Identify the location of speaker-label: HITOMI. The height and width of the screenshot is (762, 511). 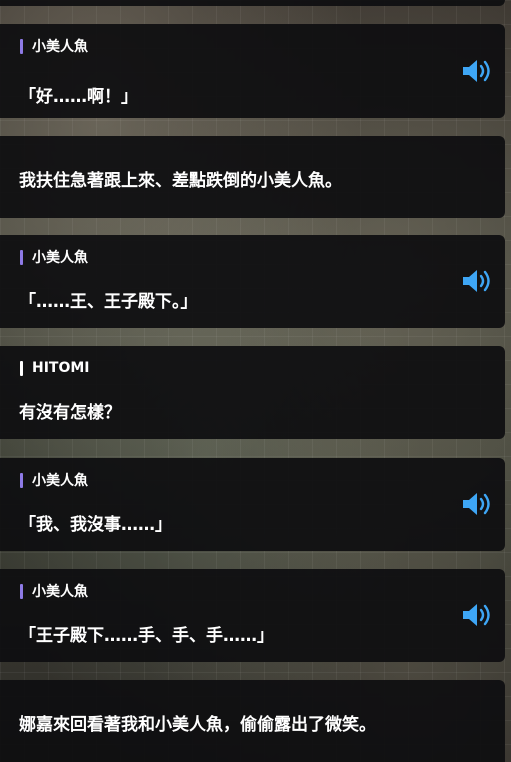
(61, 368).